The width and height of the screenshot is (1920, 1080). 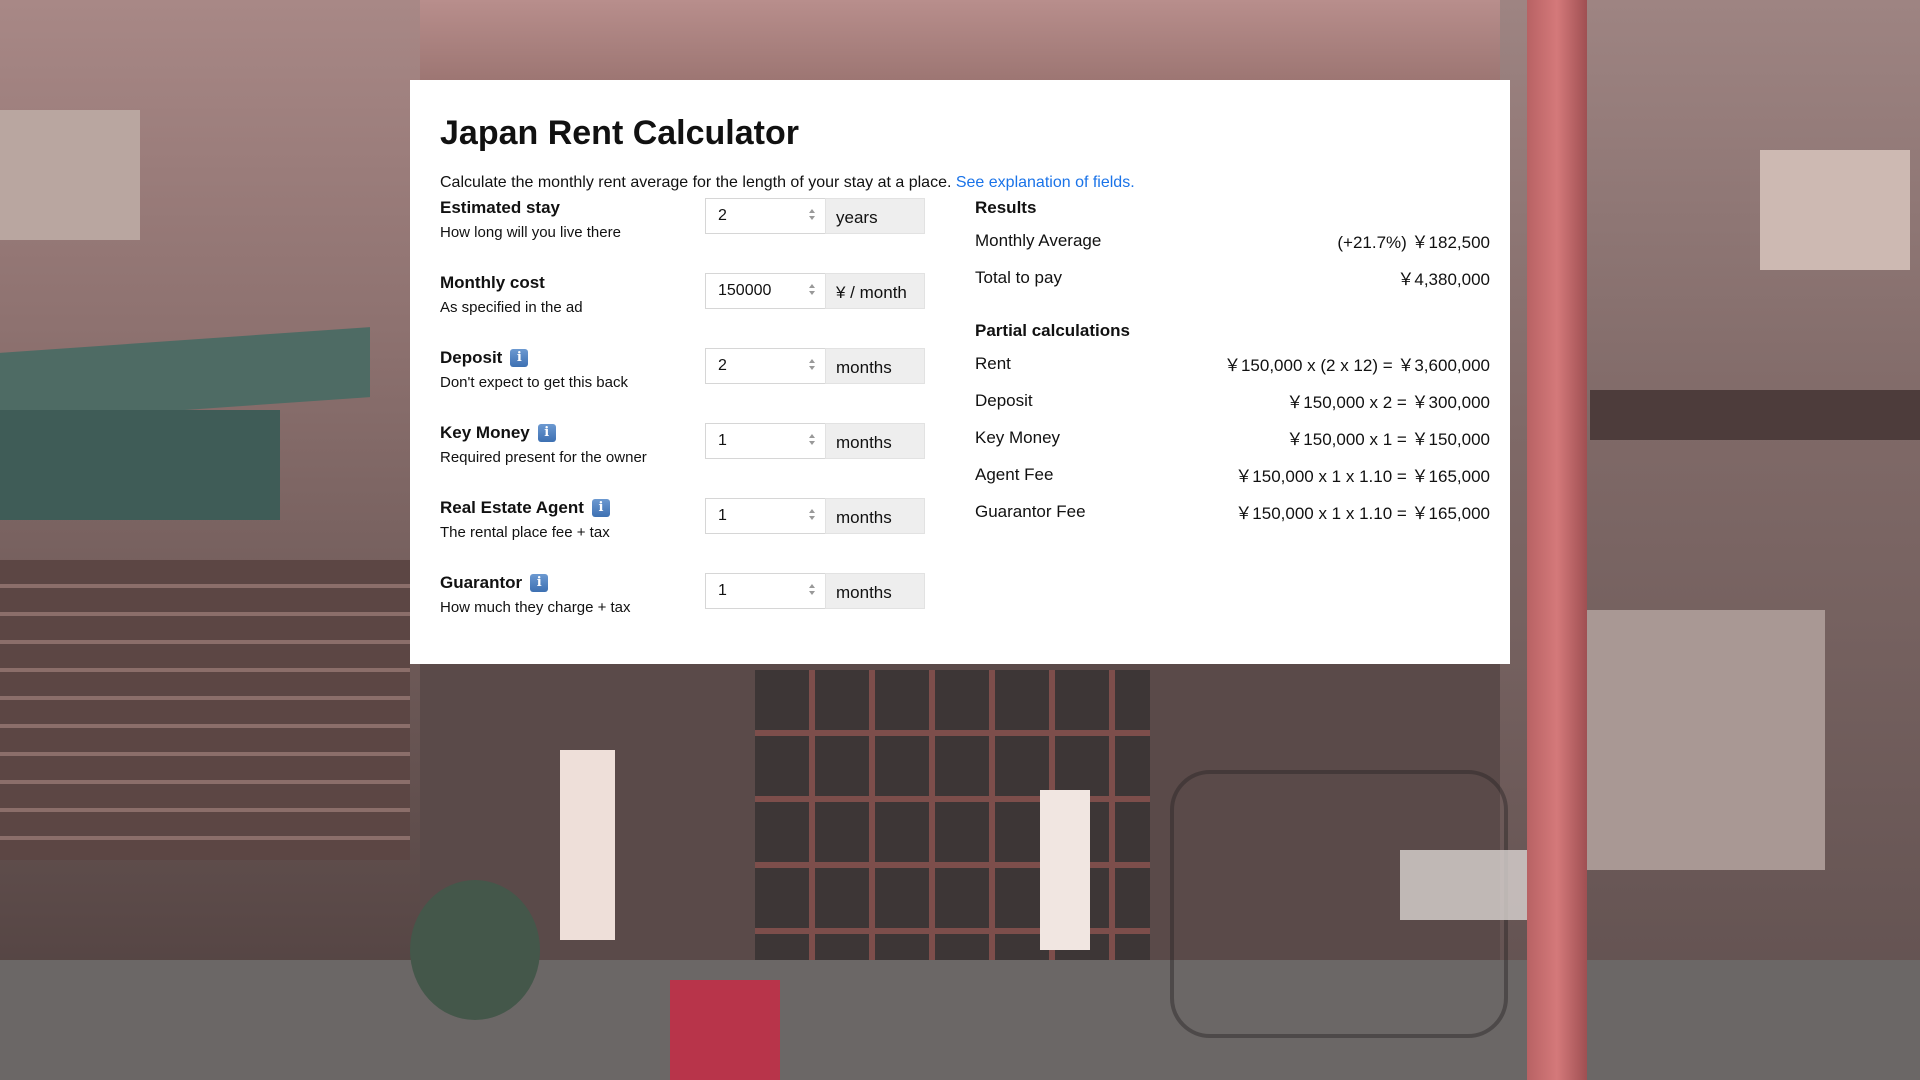 What do you see at coordinates (530, 232) in the screenshot?
I see `field-help-text: How long will you live there` at bounding box center [530, 232].